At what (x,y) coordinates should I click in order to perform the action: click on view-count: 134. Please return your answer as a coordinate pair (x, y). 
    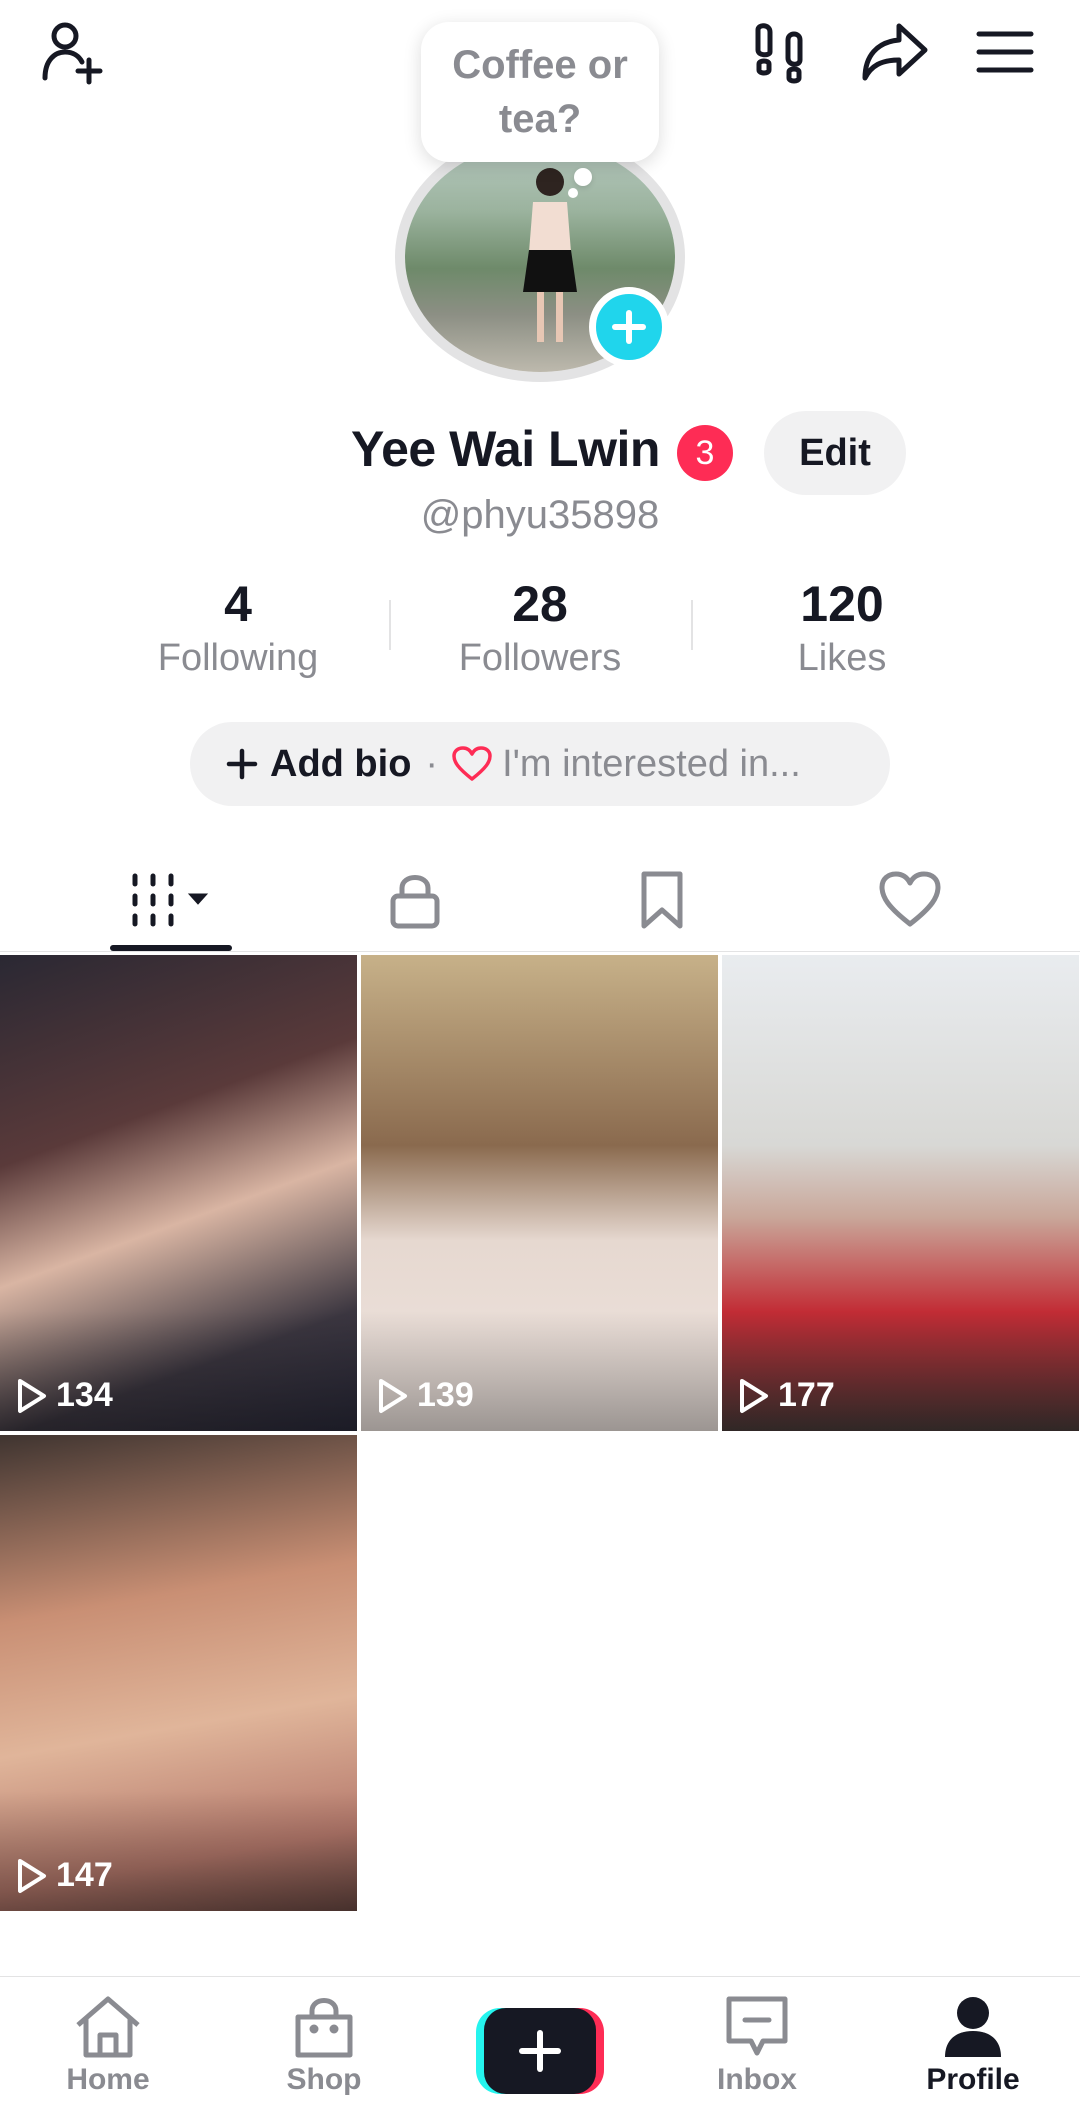
    Looking at the image, I should click on (64, 1395).